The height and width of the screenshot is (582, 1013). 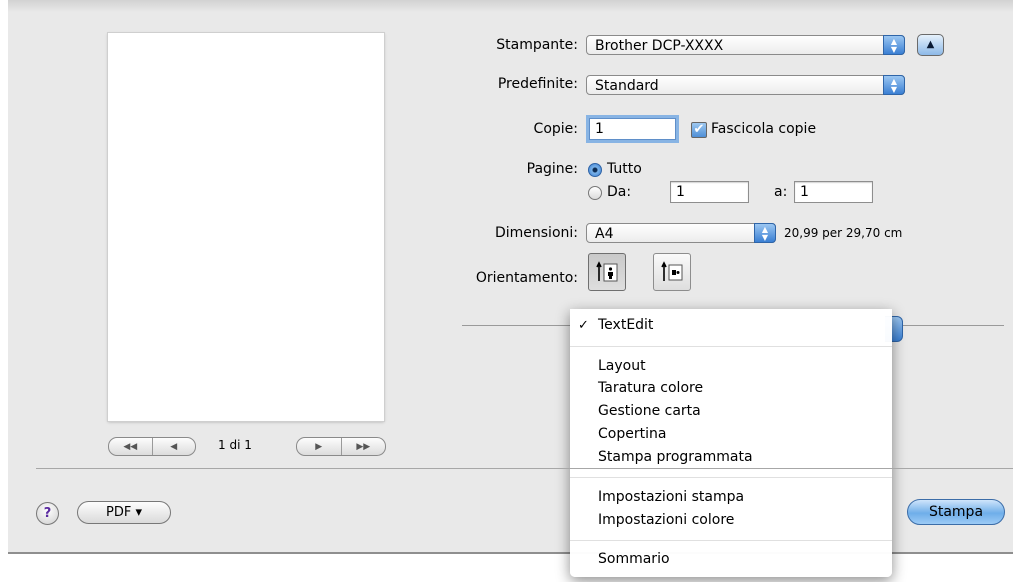 I want to click on section-separator-right, so click(x=953, y=325).